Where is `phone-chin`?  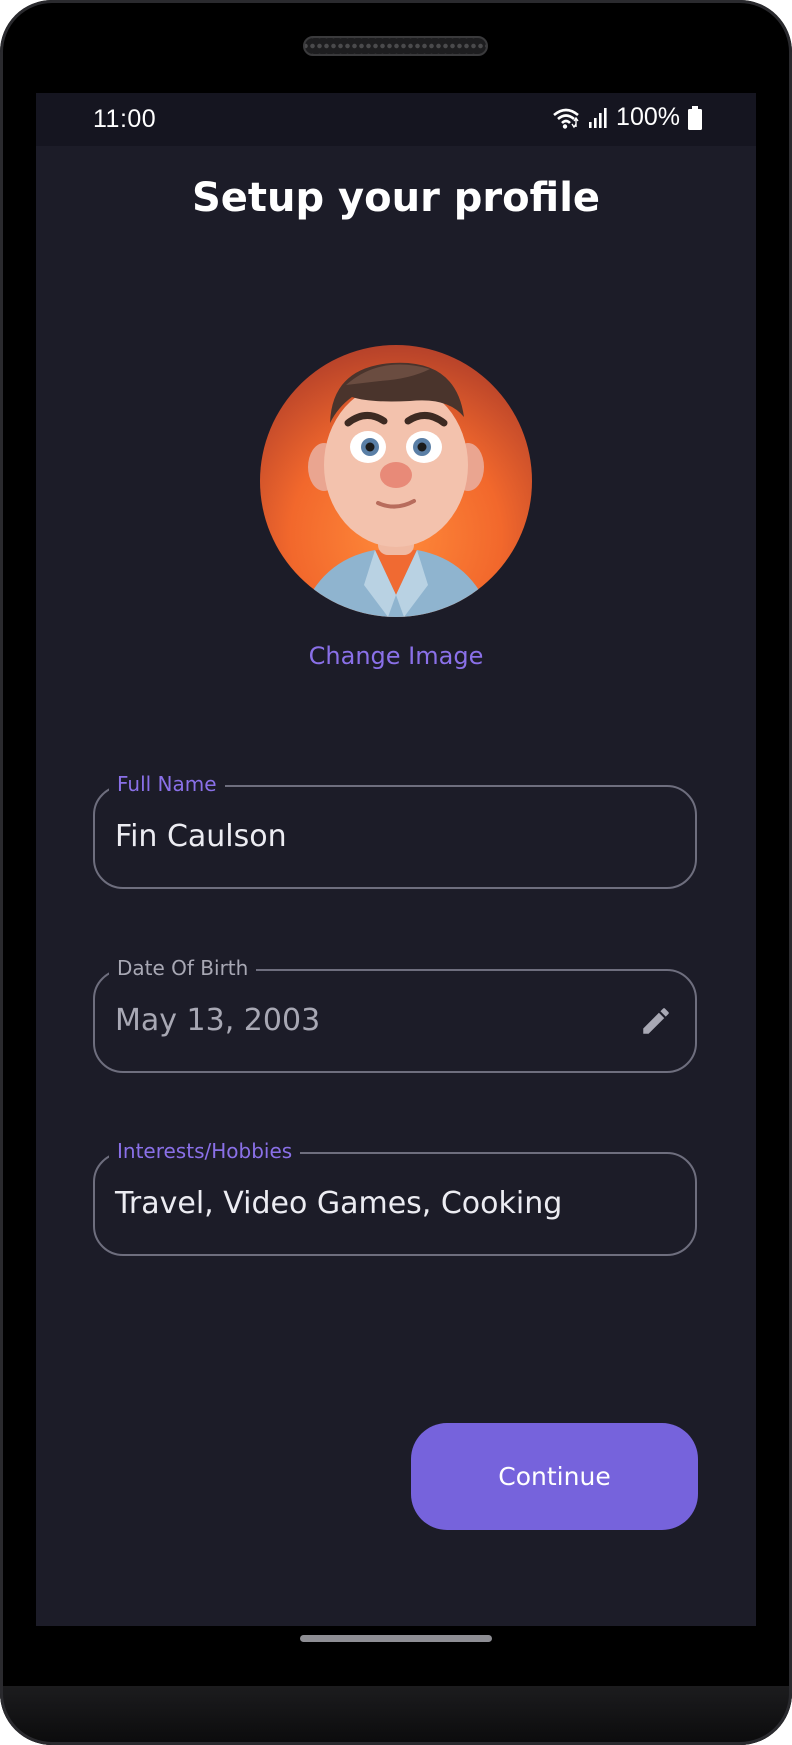
phone-chin is located at coordinates (396, 1715).